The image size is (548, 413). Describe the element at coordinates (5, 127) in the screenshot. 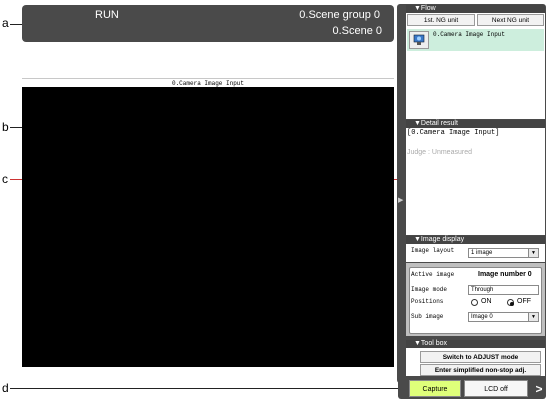

I see `callout-b: b` at that location.